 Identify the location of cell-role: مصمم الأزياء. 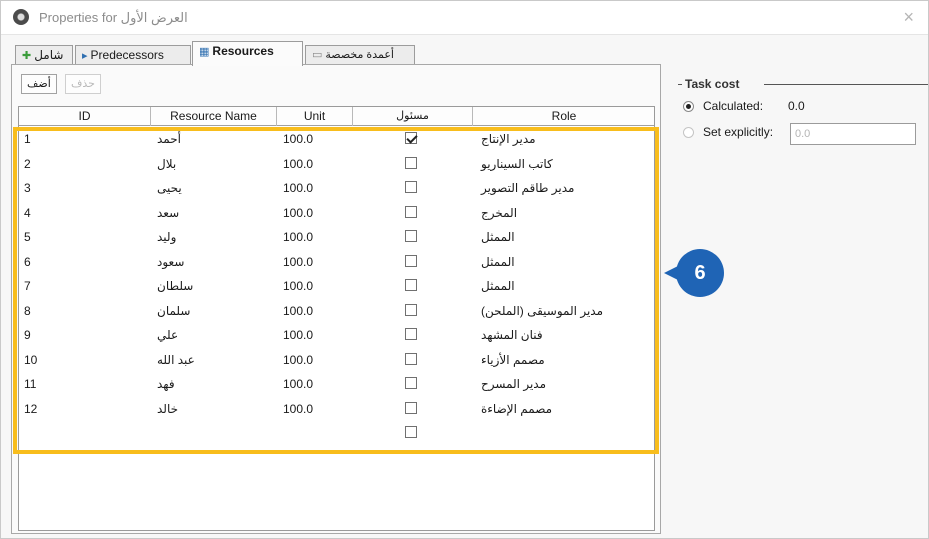
(513, 359).